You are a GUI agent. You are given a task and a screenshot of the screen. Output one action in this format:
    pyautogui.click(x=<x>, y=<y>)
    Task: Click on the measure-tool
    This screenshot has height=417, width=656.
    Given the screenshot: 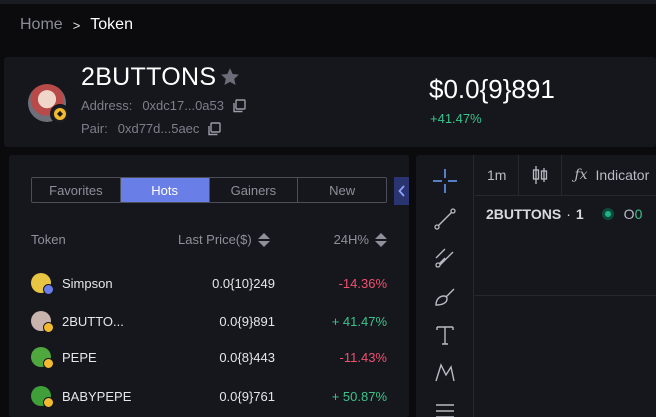 What is the action you would take?
    pyautogui.click(x=445, y=407)
    